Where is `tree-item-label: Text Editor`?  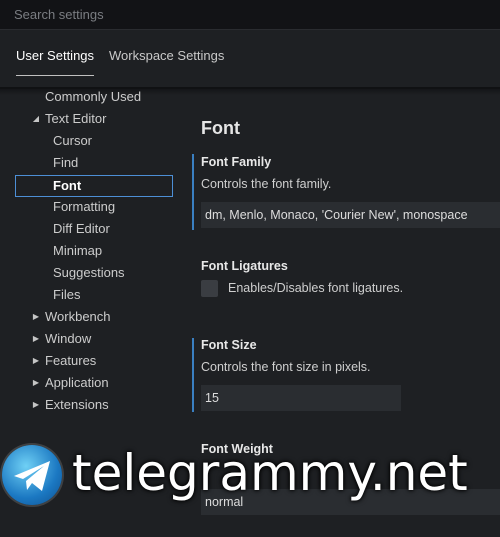 tree-item-label: Text Editor is located at coordinates (76, 118).